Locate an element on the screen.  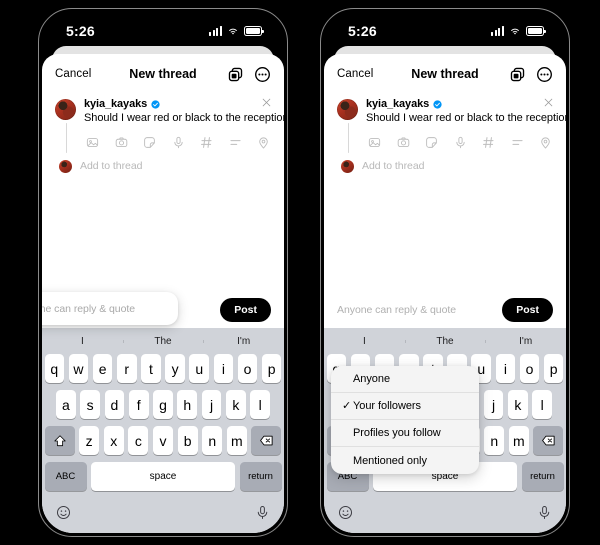
menu-item-label: Anyone is located at coordinates (372, 379).